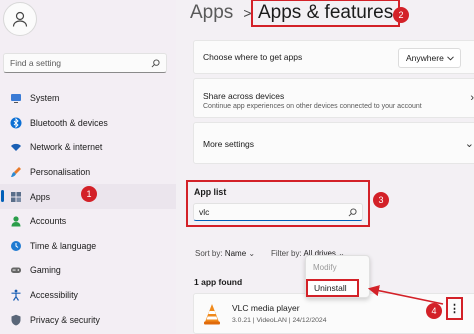  I want to click on wifi-icon, so click(16, 147).